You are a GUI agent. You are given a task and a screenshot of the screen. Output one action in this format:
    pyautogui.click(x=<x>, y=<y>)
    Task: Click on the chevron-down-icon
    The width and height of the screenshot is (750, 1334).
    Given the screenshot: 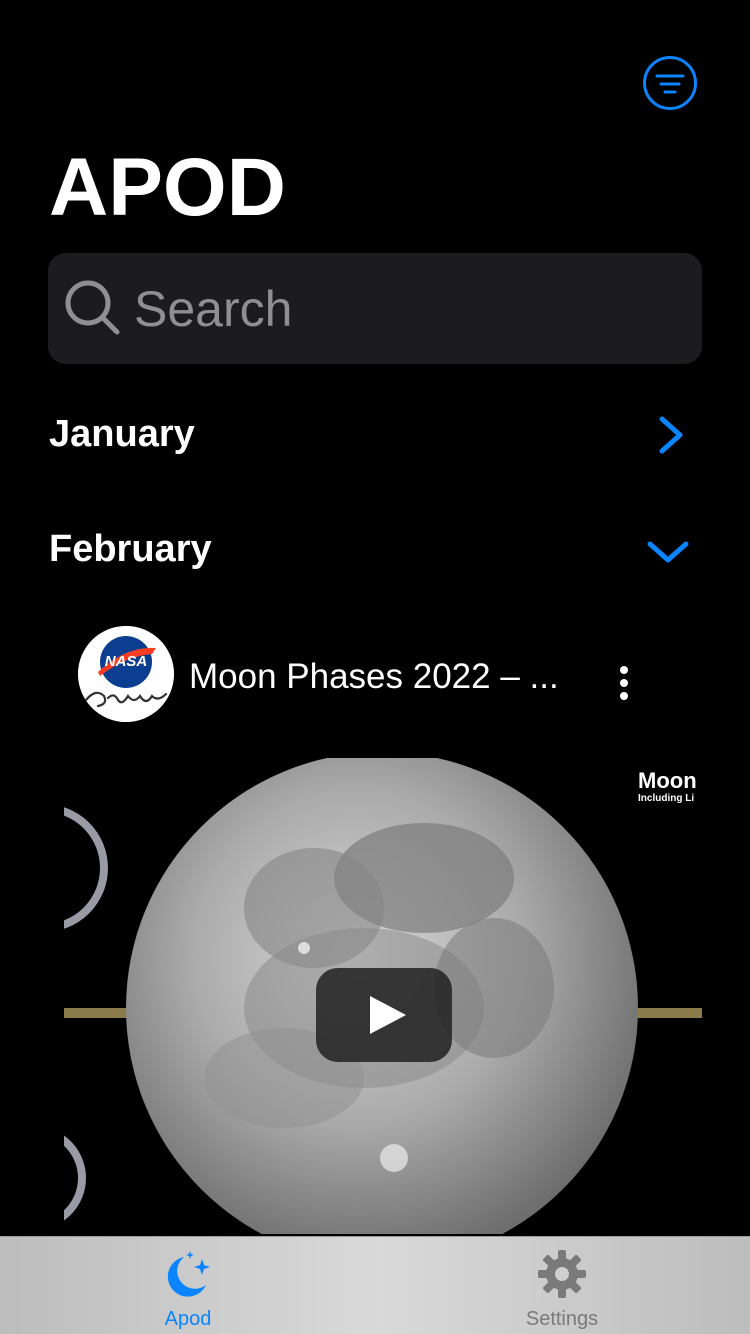 What is the action you would take?
    pyautogui.click(x=668, y=552)
    